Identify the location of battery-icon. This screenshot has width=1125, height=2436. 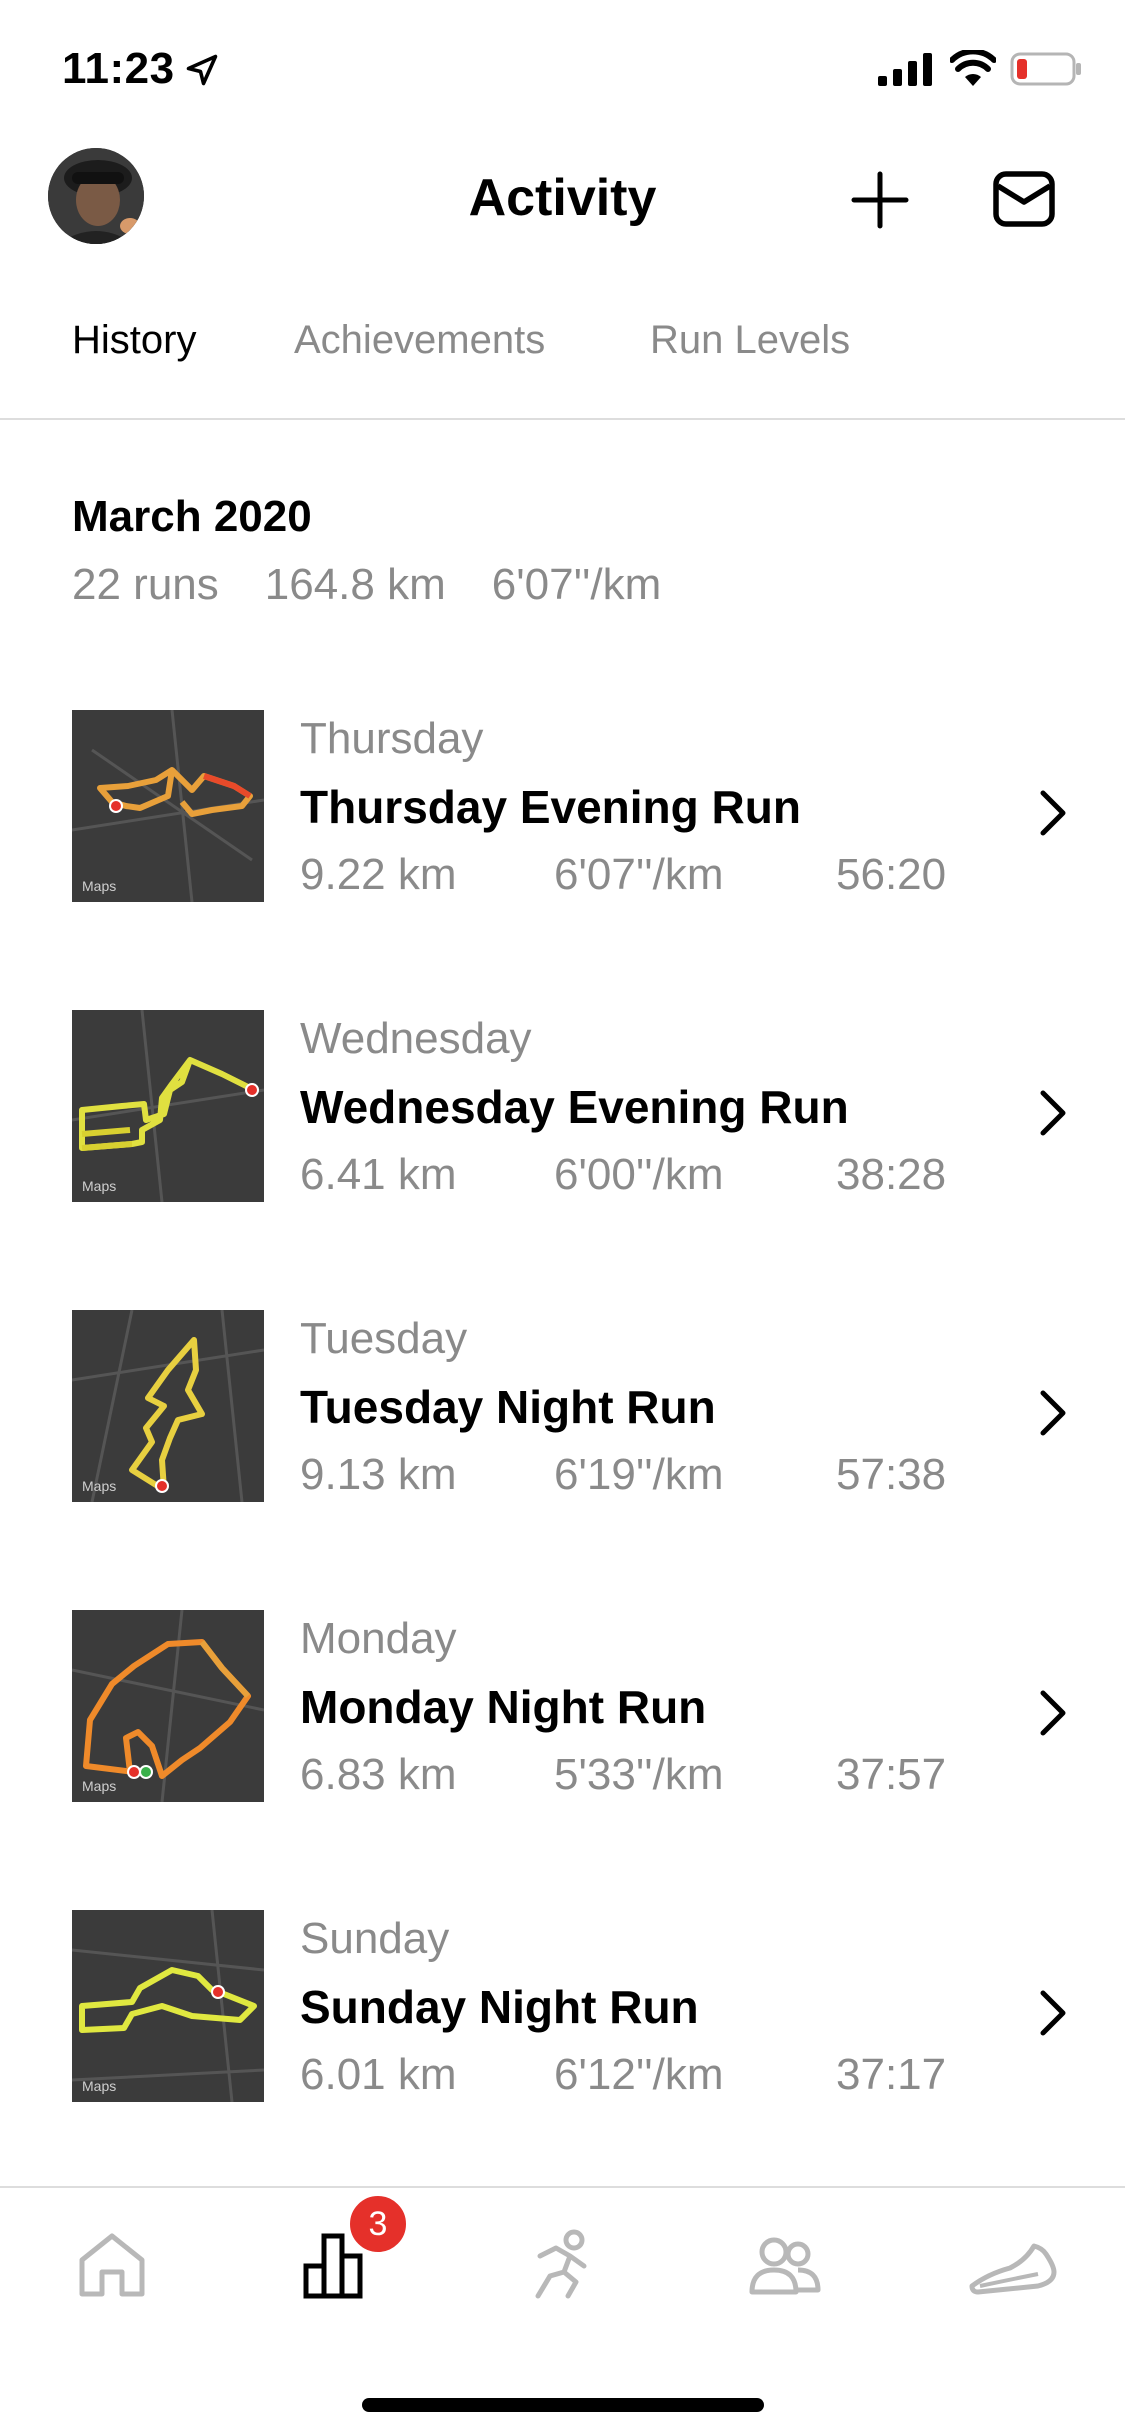
(1045, 69).